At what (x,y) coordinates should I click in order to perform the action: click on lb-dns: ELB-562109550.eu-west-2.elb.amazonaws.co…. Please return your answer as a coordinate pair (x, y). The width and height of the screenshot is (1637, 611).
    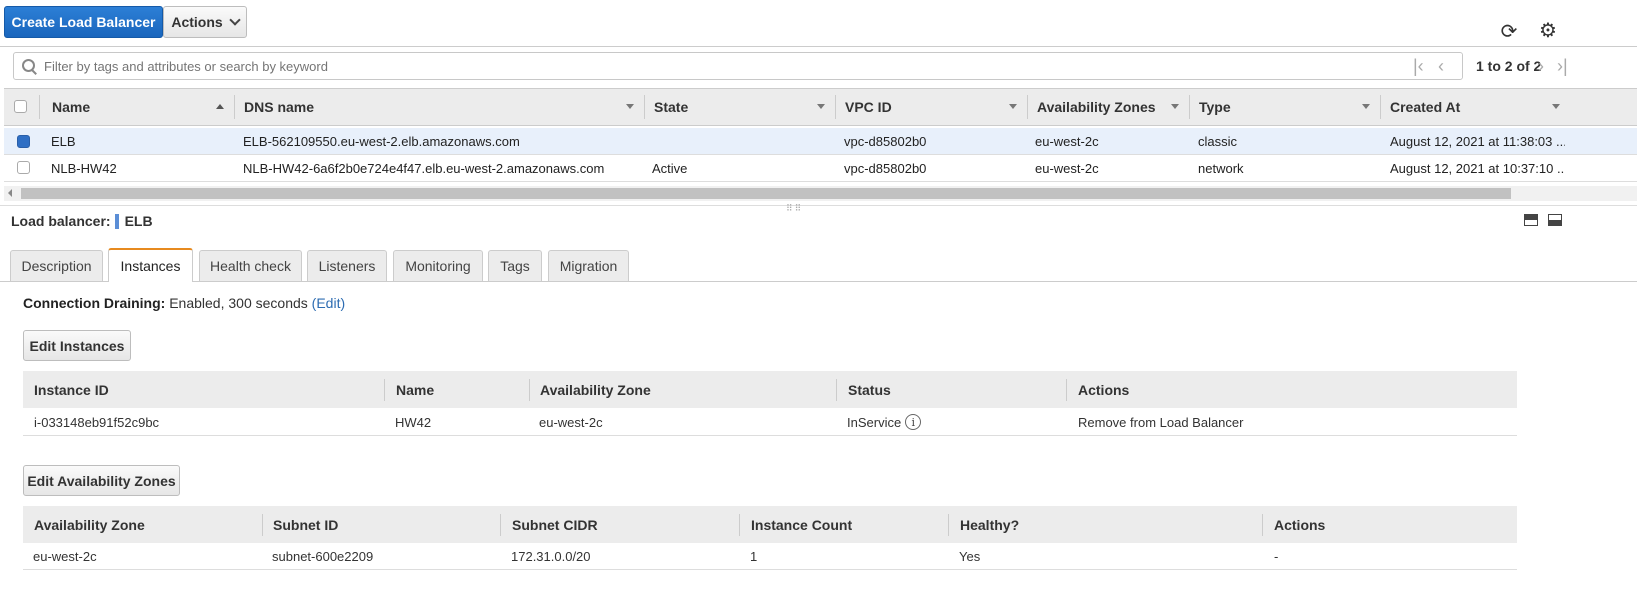
    Looking at the image, I should click on (381, 141).